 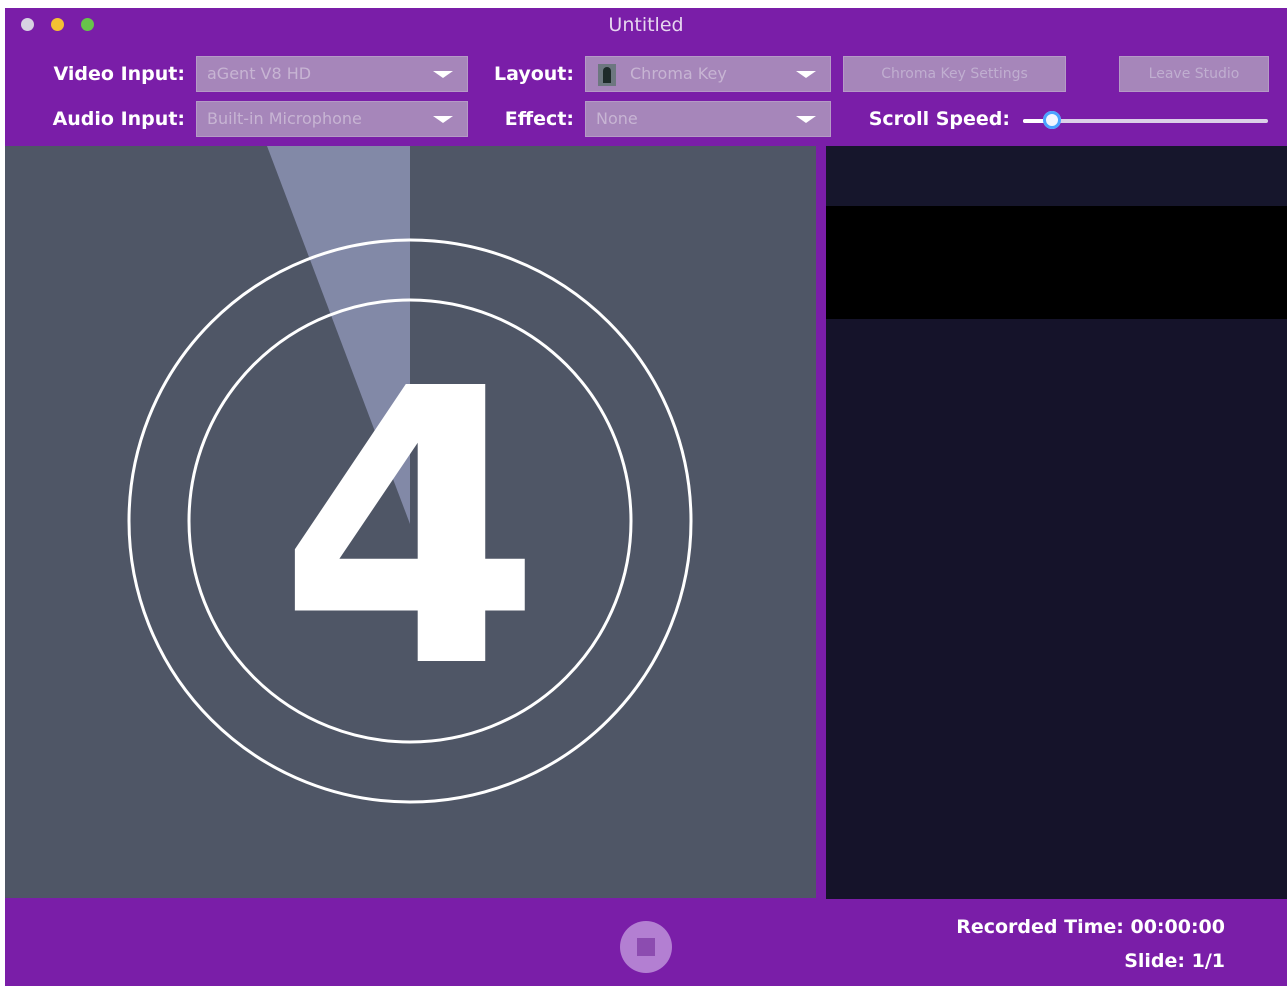 What do you see at coordinates (332, 74) in the screenshot?
I see `video-input-select: aGent V8 HD` at bounding box center [332, 74].